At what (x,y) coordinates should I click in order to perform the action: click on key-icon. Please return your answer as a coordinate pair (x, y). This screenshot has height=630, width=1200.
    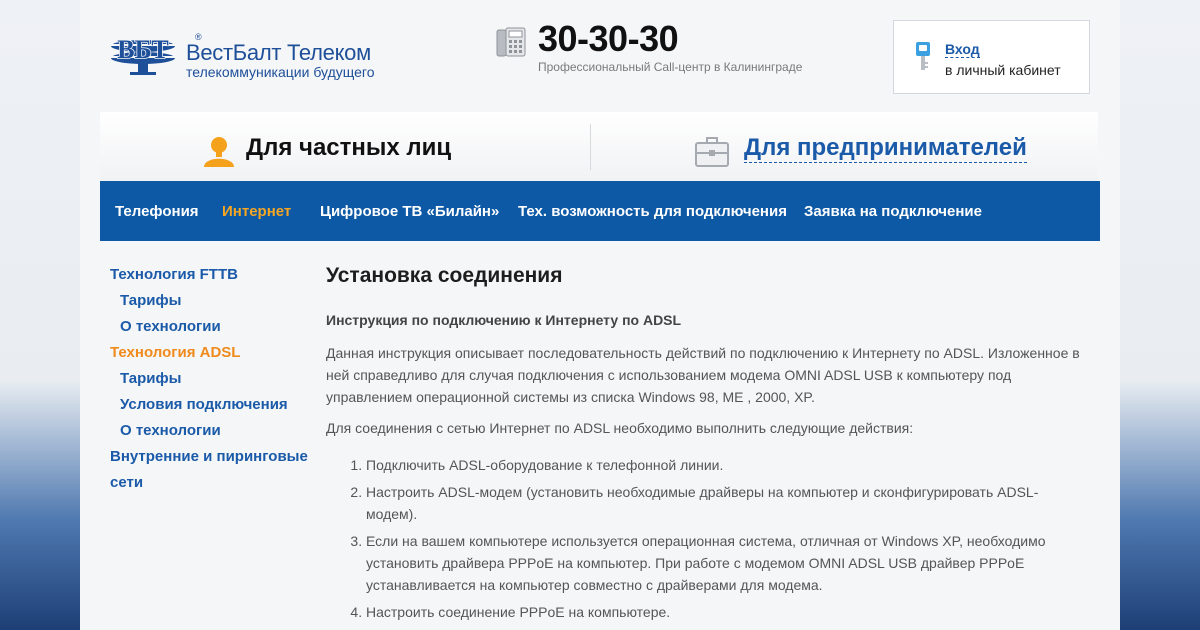
    Looking at the image, I should click on (923, 56).